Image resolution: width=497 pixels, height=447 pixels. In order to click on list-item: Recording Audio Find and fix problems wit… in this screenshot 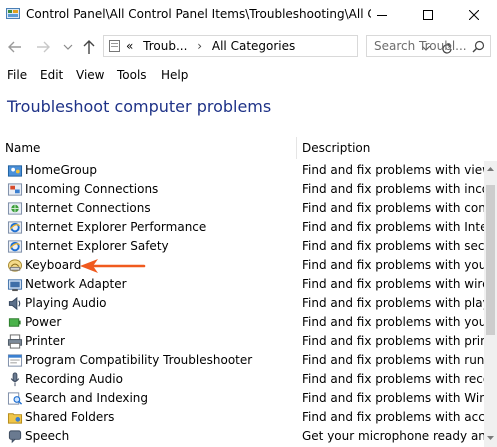, I will do `click(242, 379)`.